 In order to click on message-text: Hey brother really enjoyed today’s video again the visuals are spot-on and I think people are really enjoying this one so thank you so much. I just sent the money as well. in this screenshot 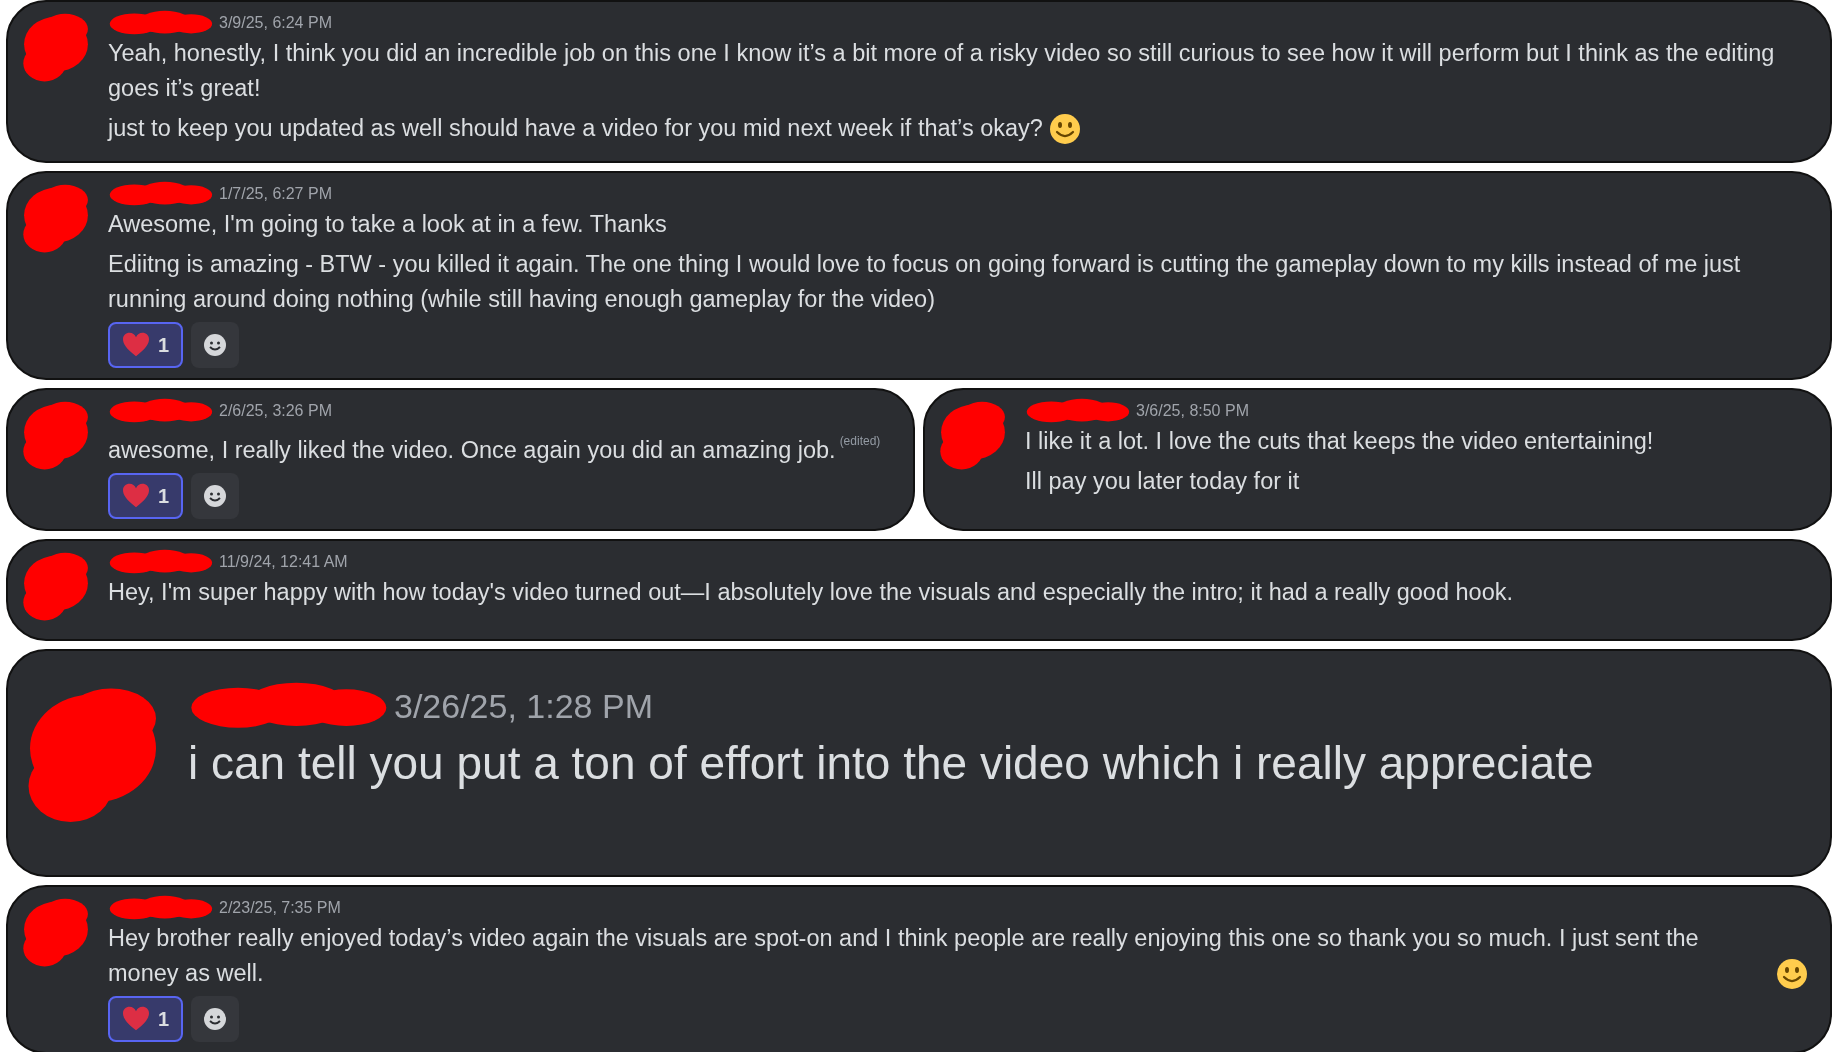, I will do `click(904, 956)`.